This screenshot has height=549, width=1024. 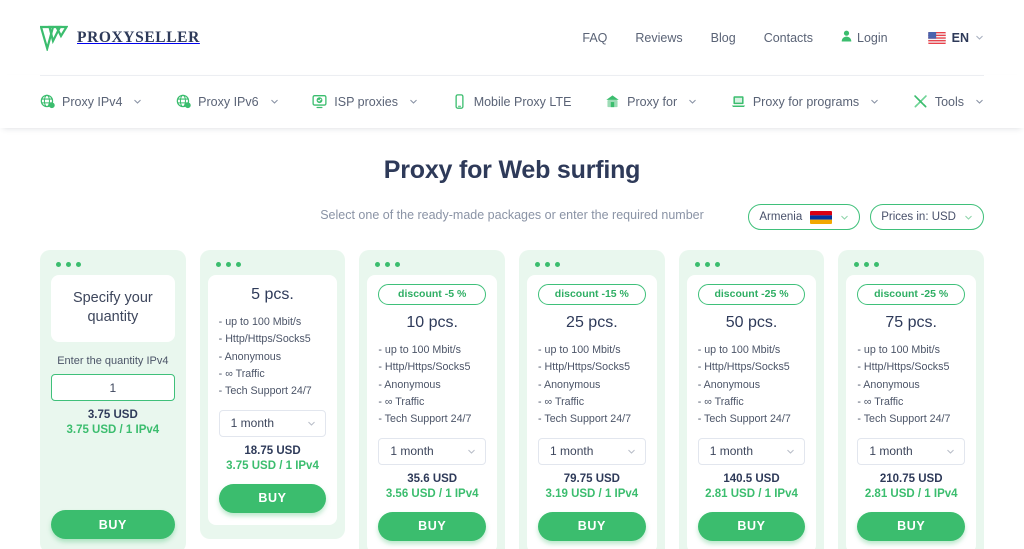 What do you see at coordinates (272, 450) in the screenshot?
I see `card-total-price: 18.75 USD` at bounding box center [272, 450].